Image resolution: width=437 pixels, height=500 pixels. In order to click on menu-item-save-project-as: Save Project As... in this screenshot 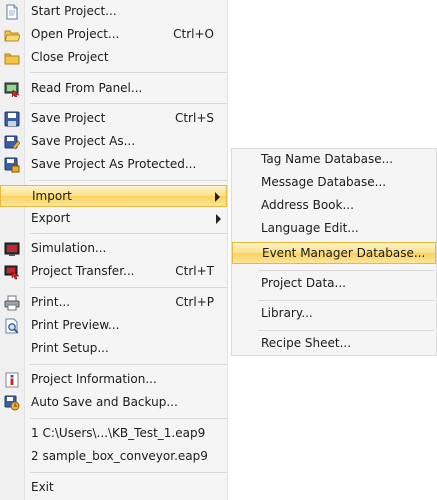, I will do `click(113, 142)`.